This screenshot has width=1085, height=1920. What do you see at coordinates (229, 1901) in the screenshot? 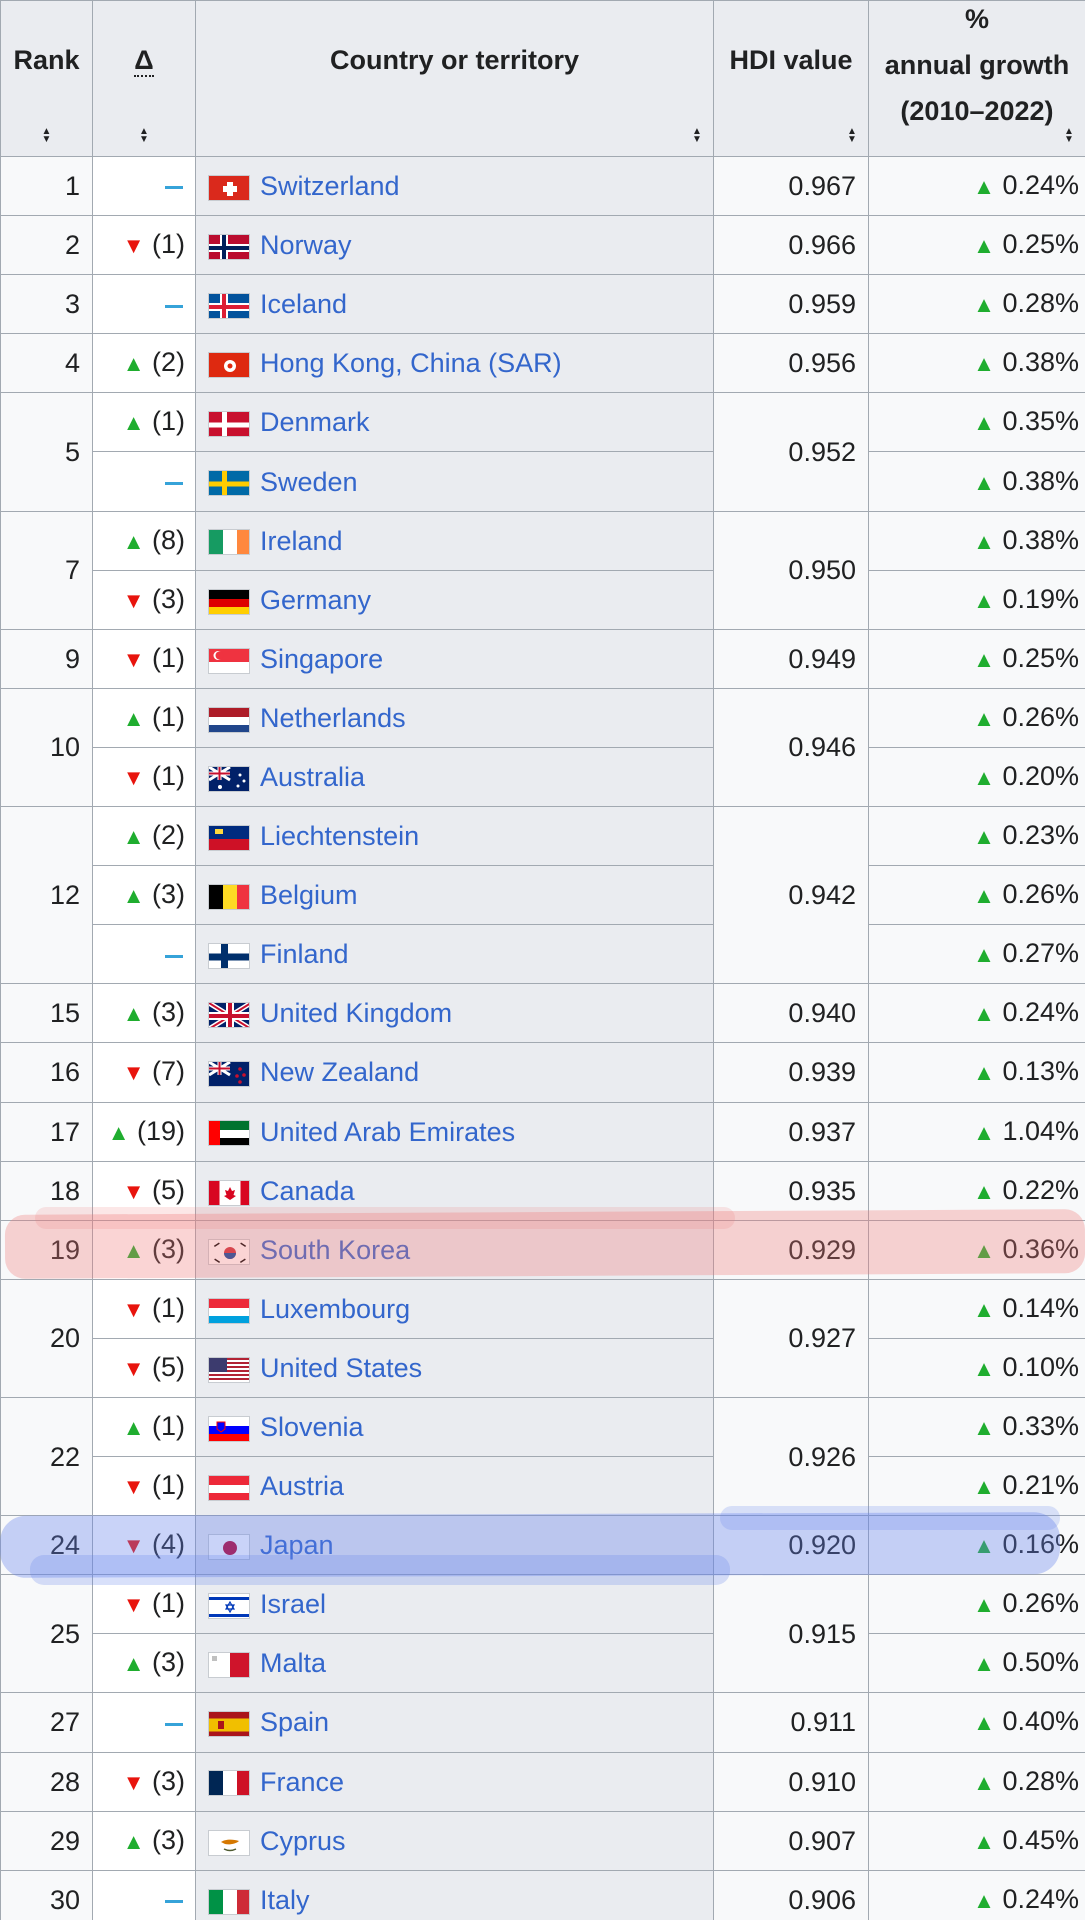
I see `italy-flag-icon` at bounding box center [229, 1901].